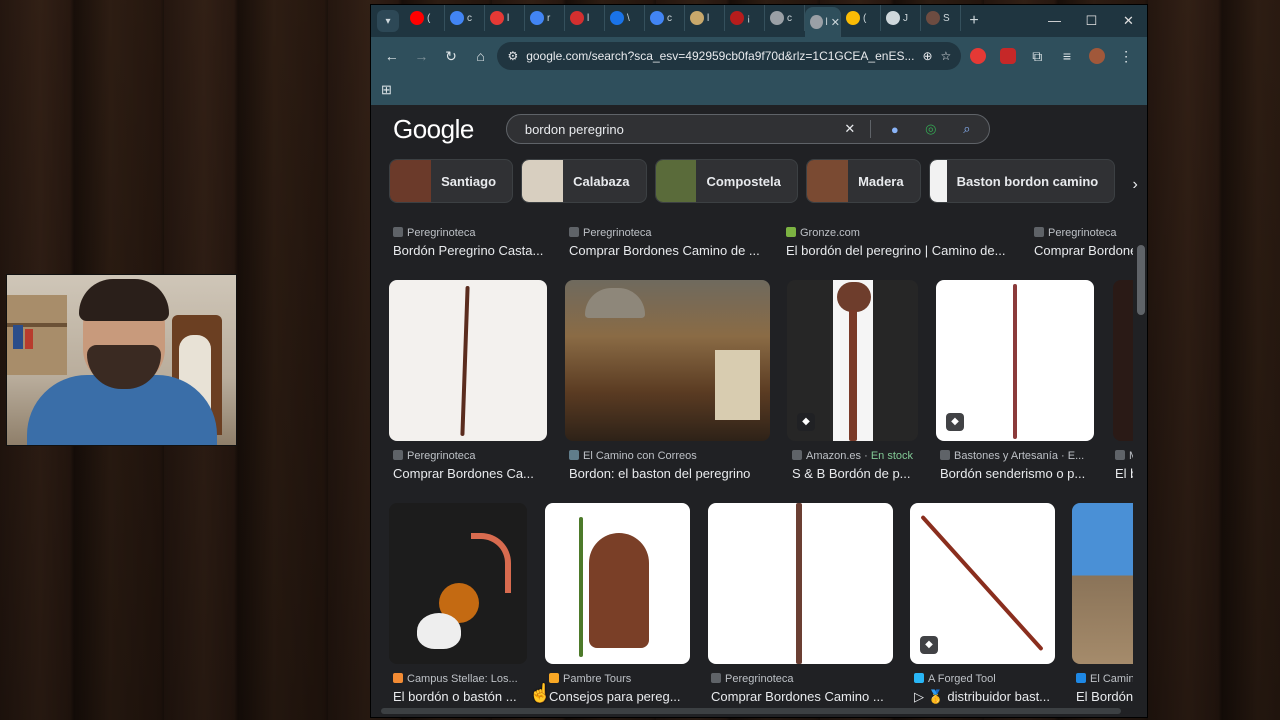 The width and height of the screenshot is (1280, 720). What do you see at coordinates (850, 129) in the screenshot?
I see `clear-icon: ✕` at bounding box center [850, 129].